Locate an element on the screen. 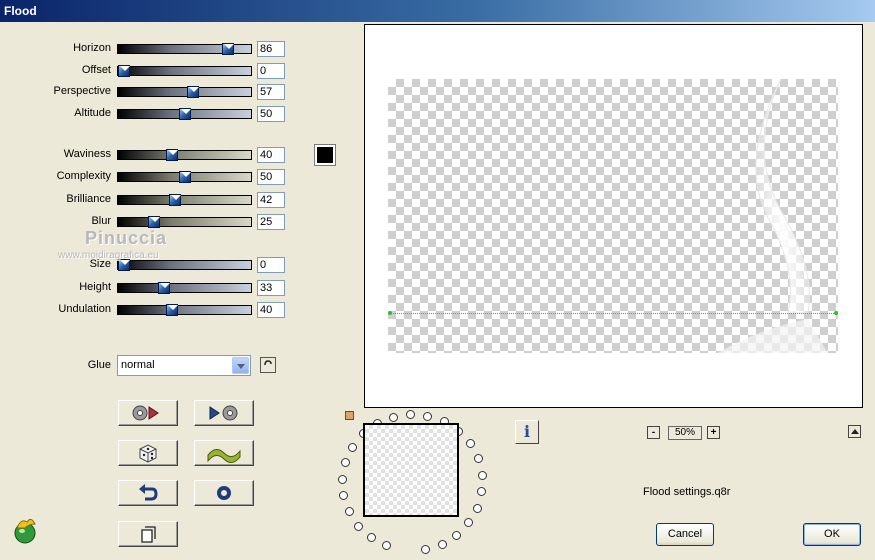  chevron-down-icon is located at coordinates (240, 365).